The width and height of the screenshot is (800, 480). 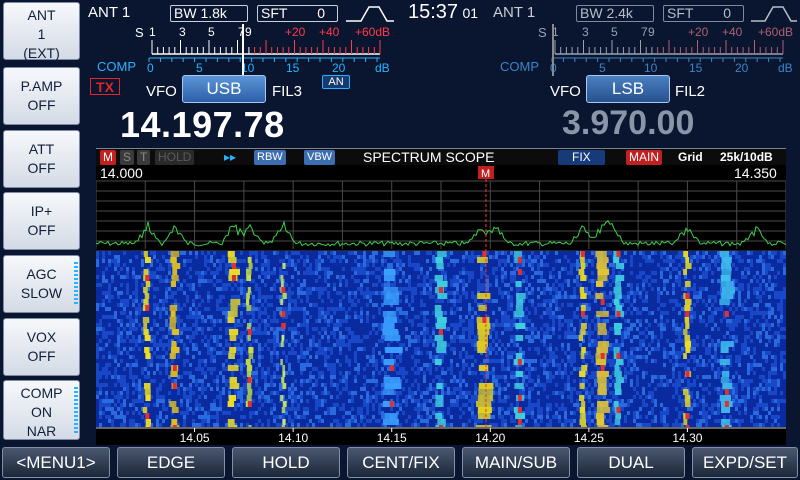 What do you see at coordinates (144, 157) in the screenshot?
I see `scope-t-tag: T` at bounding box center [144, 157].